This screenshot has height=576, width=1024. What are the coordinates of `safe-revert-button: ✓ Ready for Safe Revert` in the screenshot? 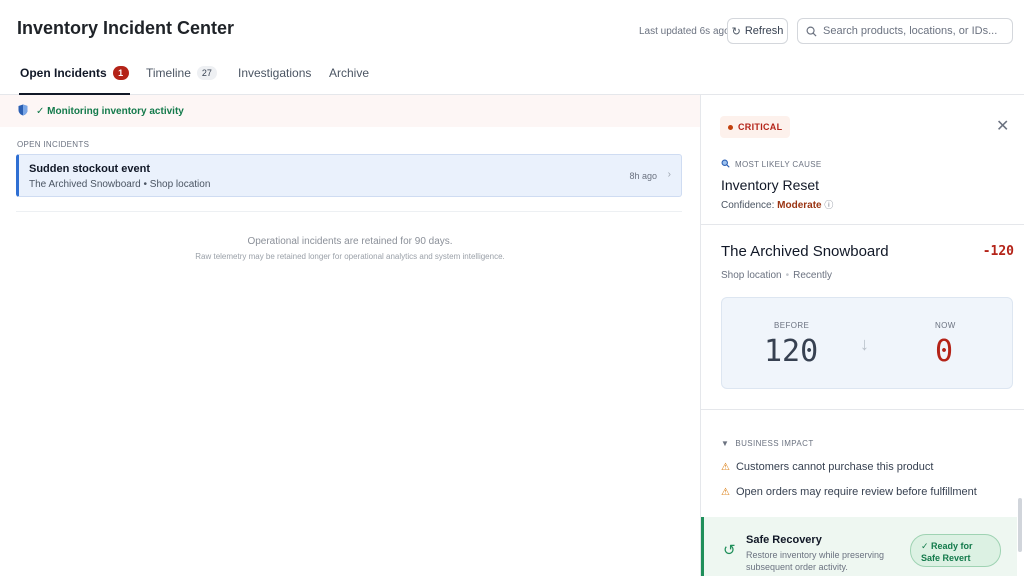 It's located at (955, 550).